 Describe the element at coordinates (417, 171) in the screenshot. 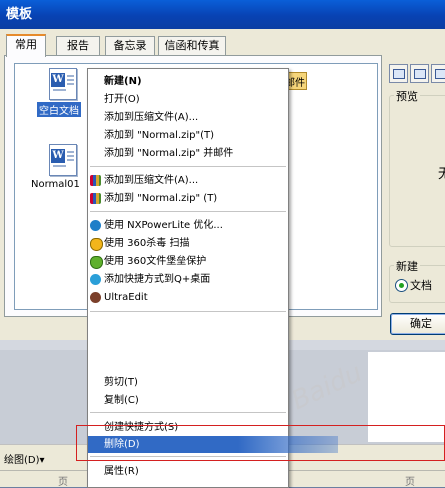

I see `preview-group` at that location.